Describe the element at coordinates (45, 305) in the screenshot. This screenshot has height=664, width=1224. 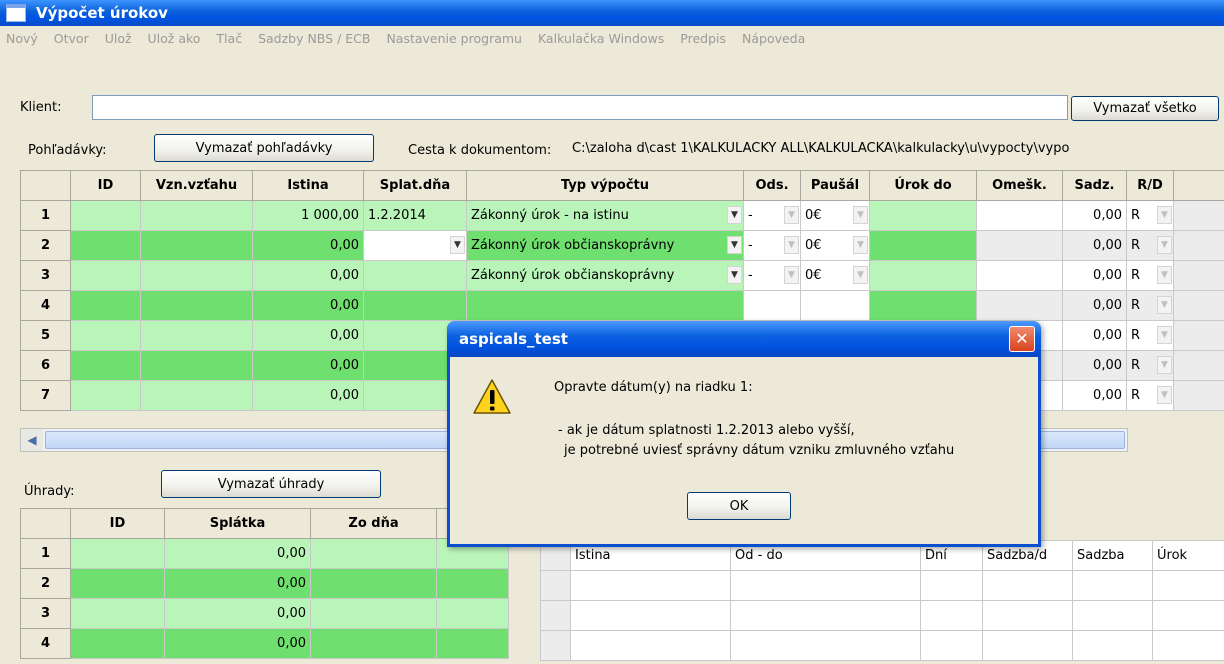
I see `row-header: 4` at that location.